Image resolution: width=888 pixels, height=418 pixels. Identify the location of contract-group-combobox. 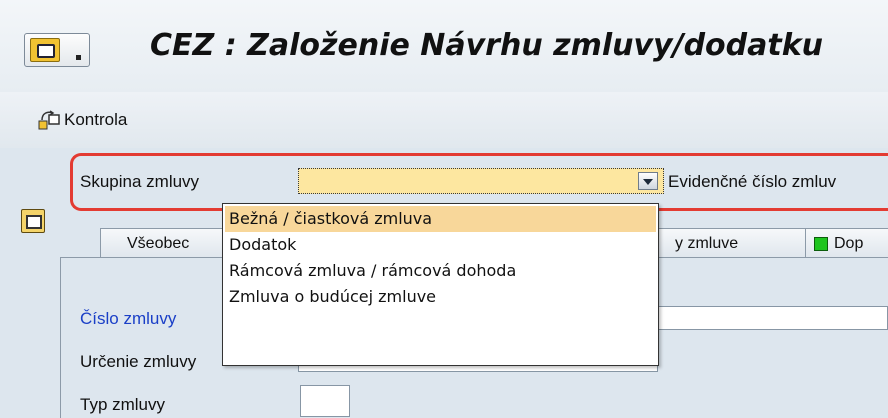
(481, 181).